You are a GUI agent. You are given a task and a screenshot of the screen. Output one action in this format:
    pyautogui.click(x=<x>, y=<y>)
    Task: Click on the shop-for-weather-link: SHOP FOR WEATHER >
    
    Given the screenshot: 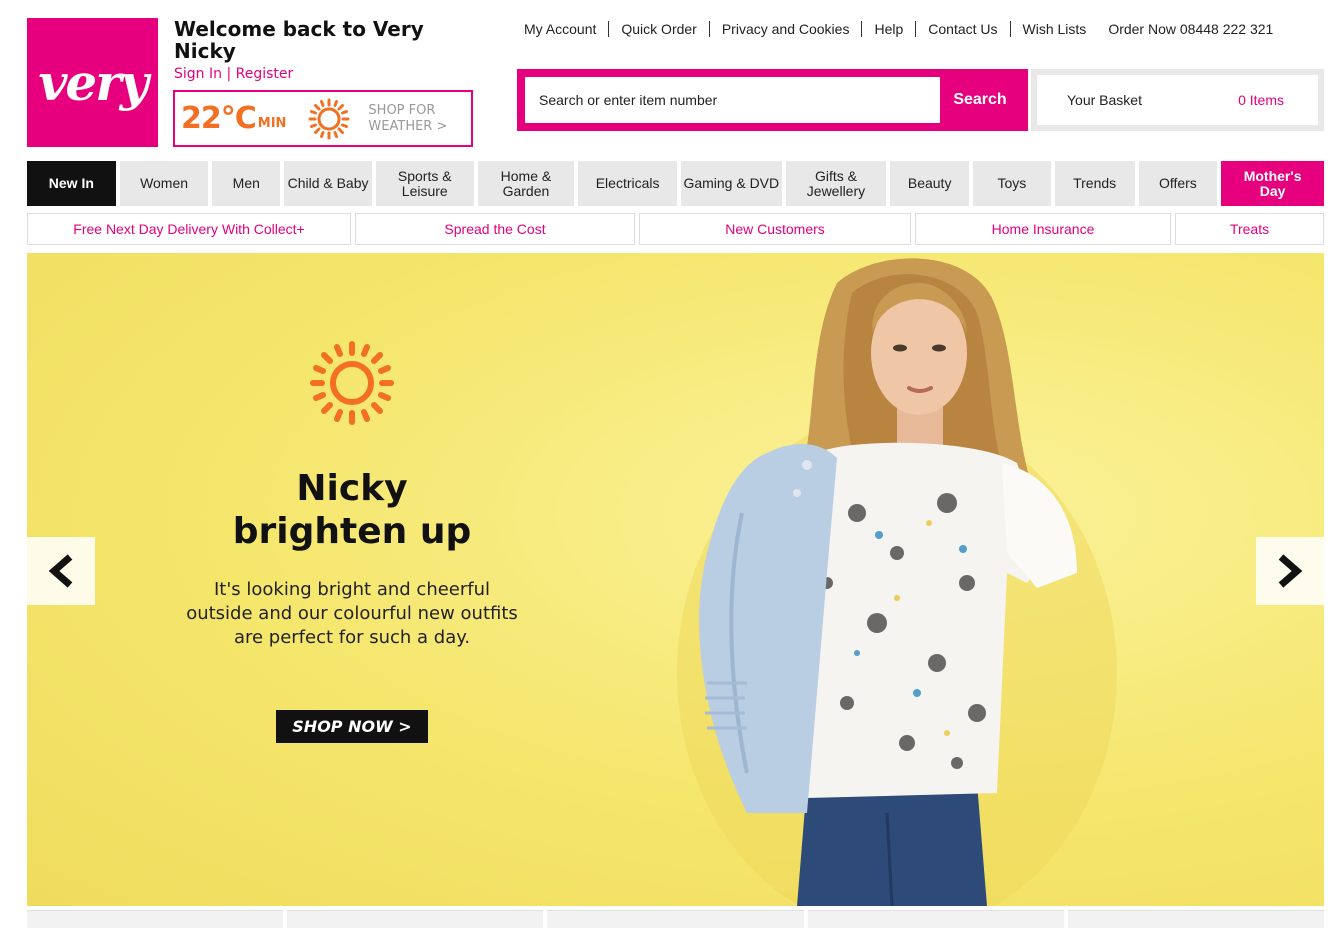 What is the action you would take?
    pyautogui.click(x=407, y=119)
    